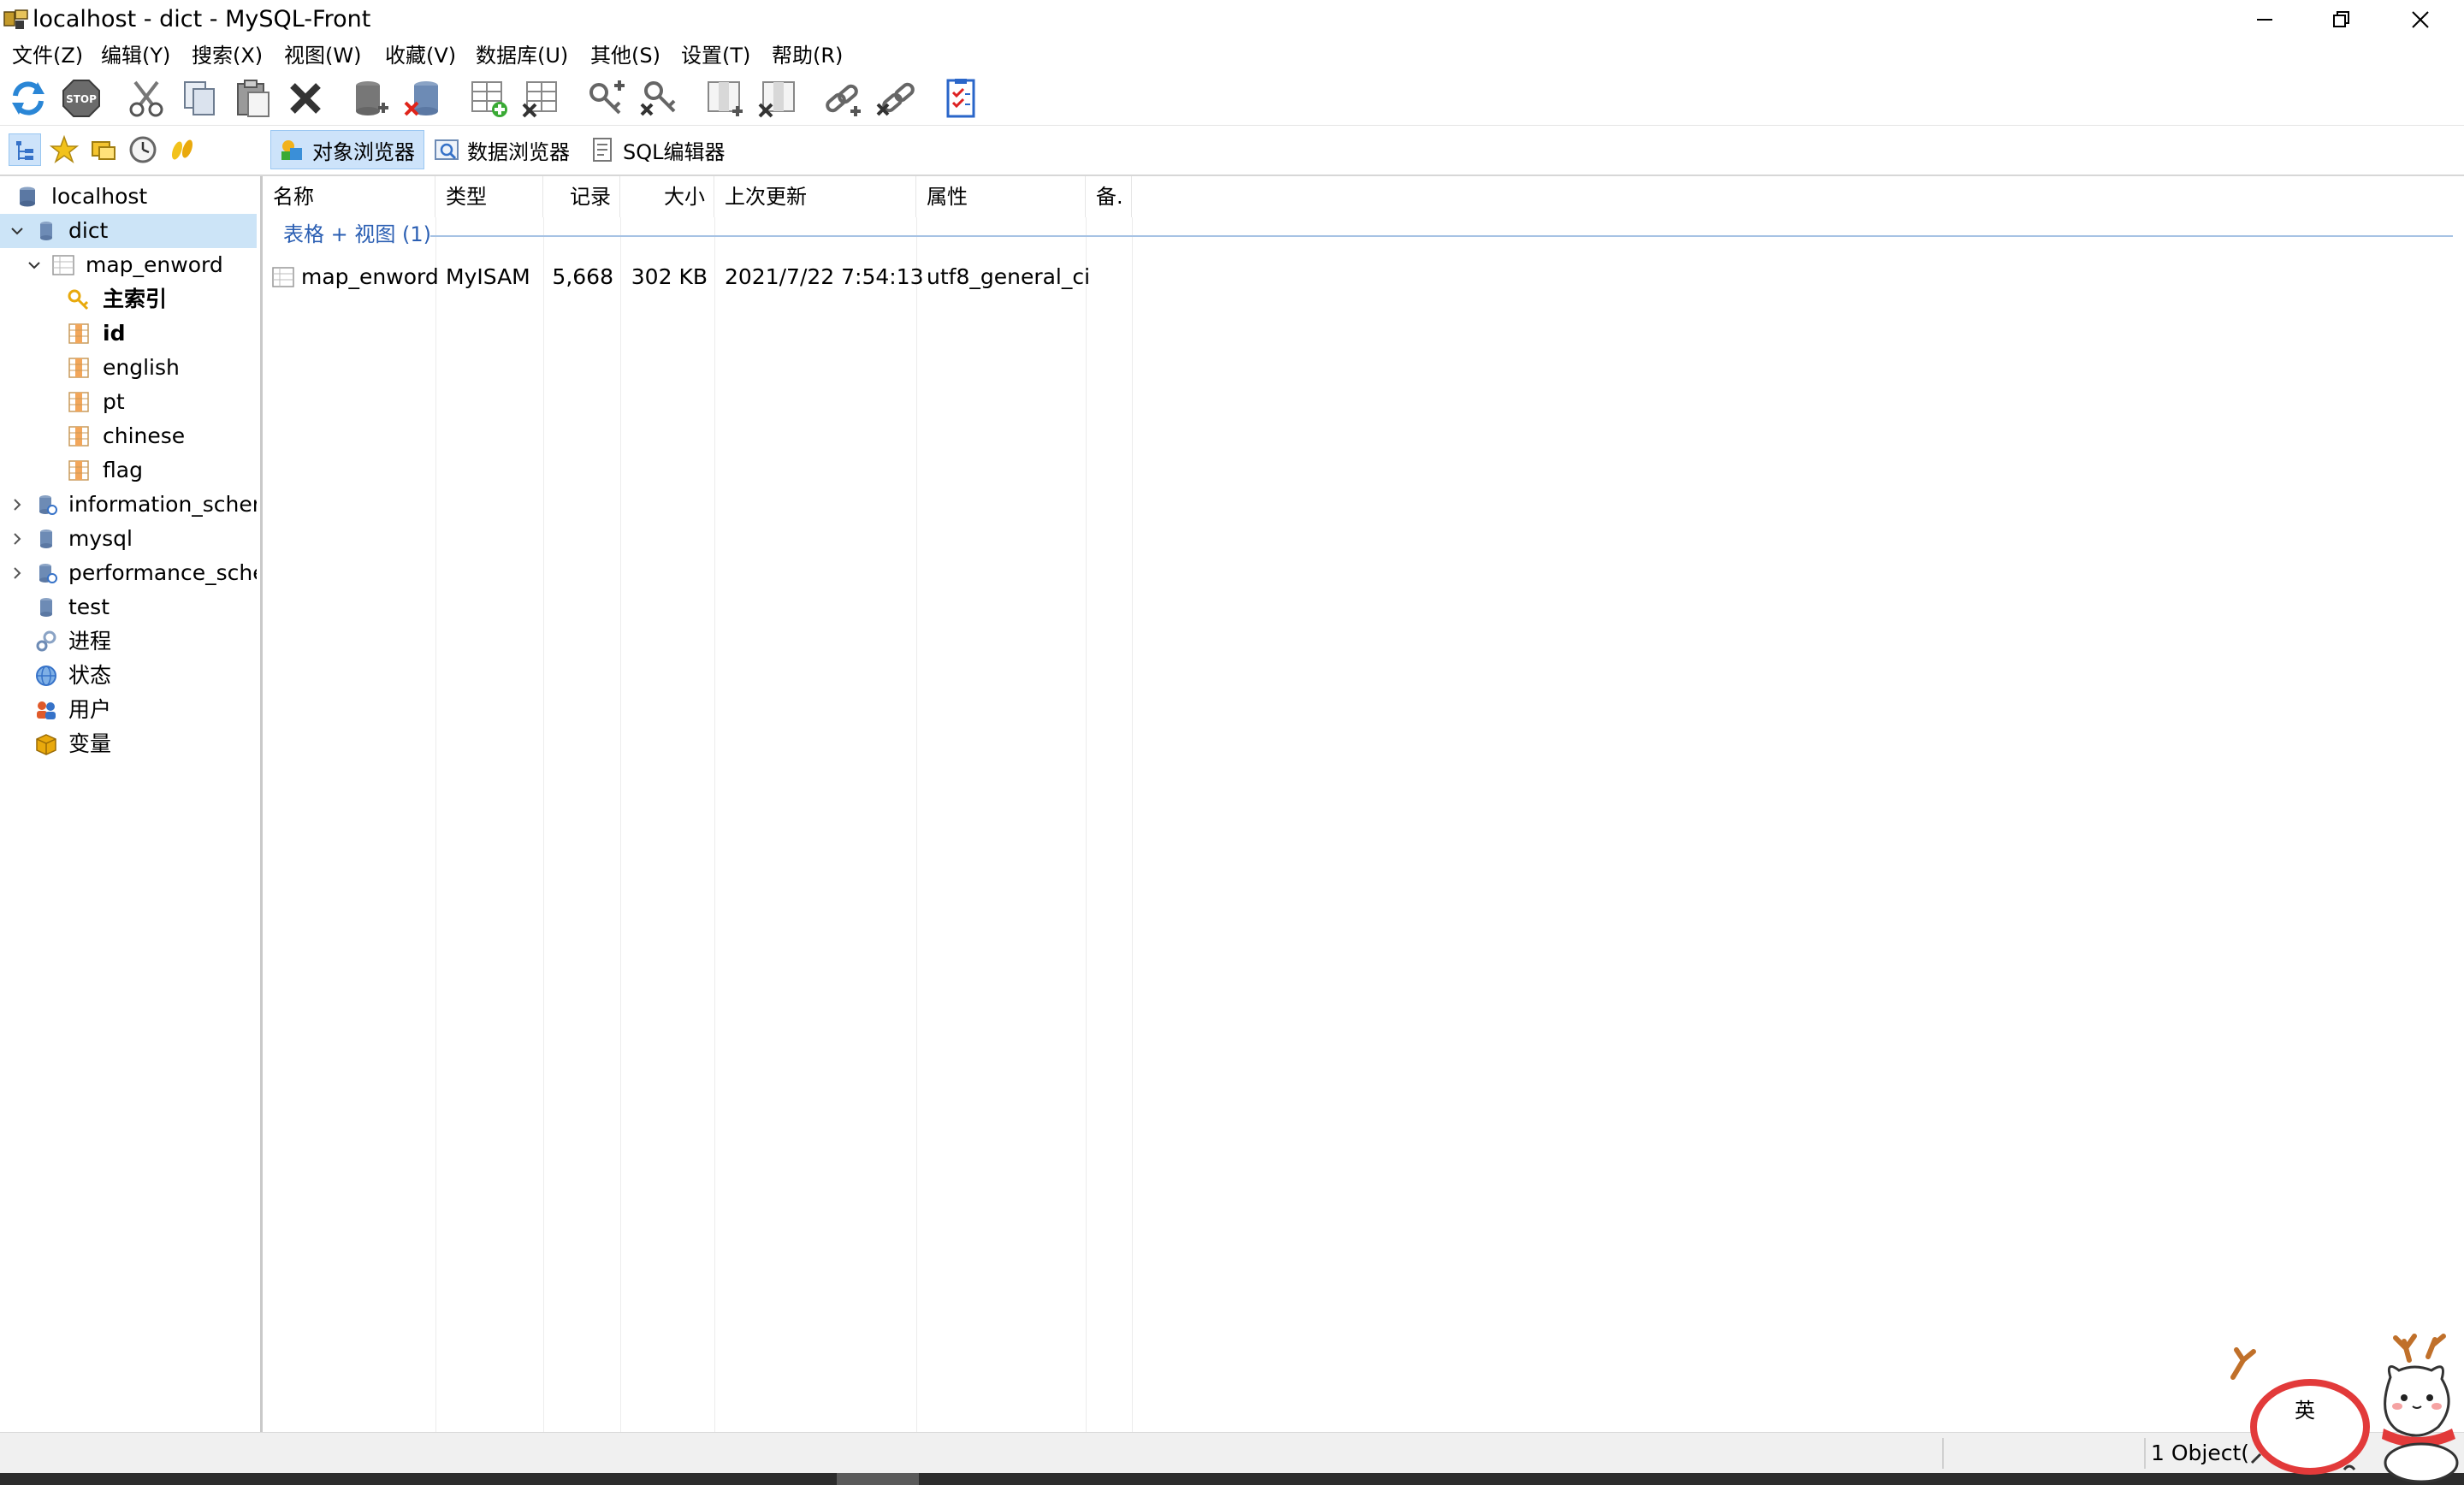  I want to click on menu-settings: 设置(T), so click(715, 55).